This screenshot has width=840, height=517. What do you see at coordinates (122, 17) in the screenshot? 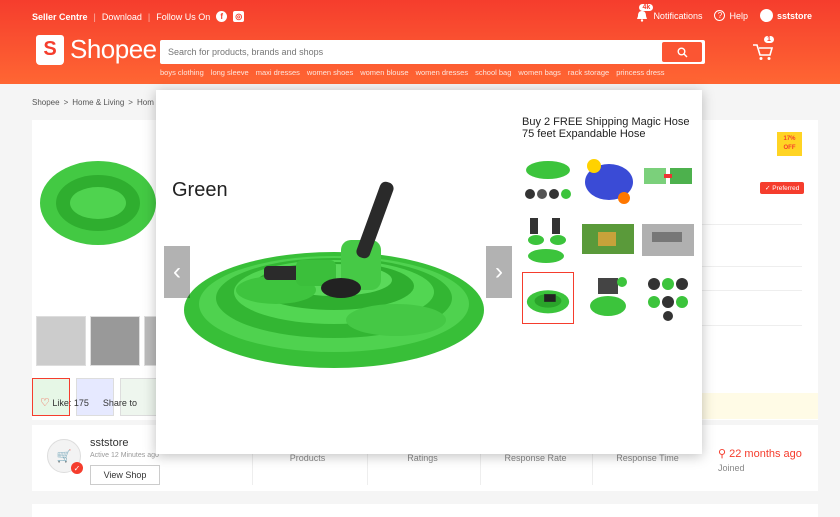
I see `download-link: Download` at bounding box center [122, 17].